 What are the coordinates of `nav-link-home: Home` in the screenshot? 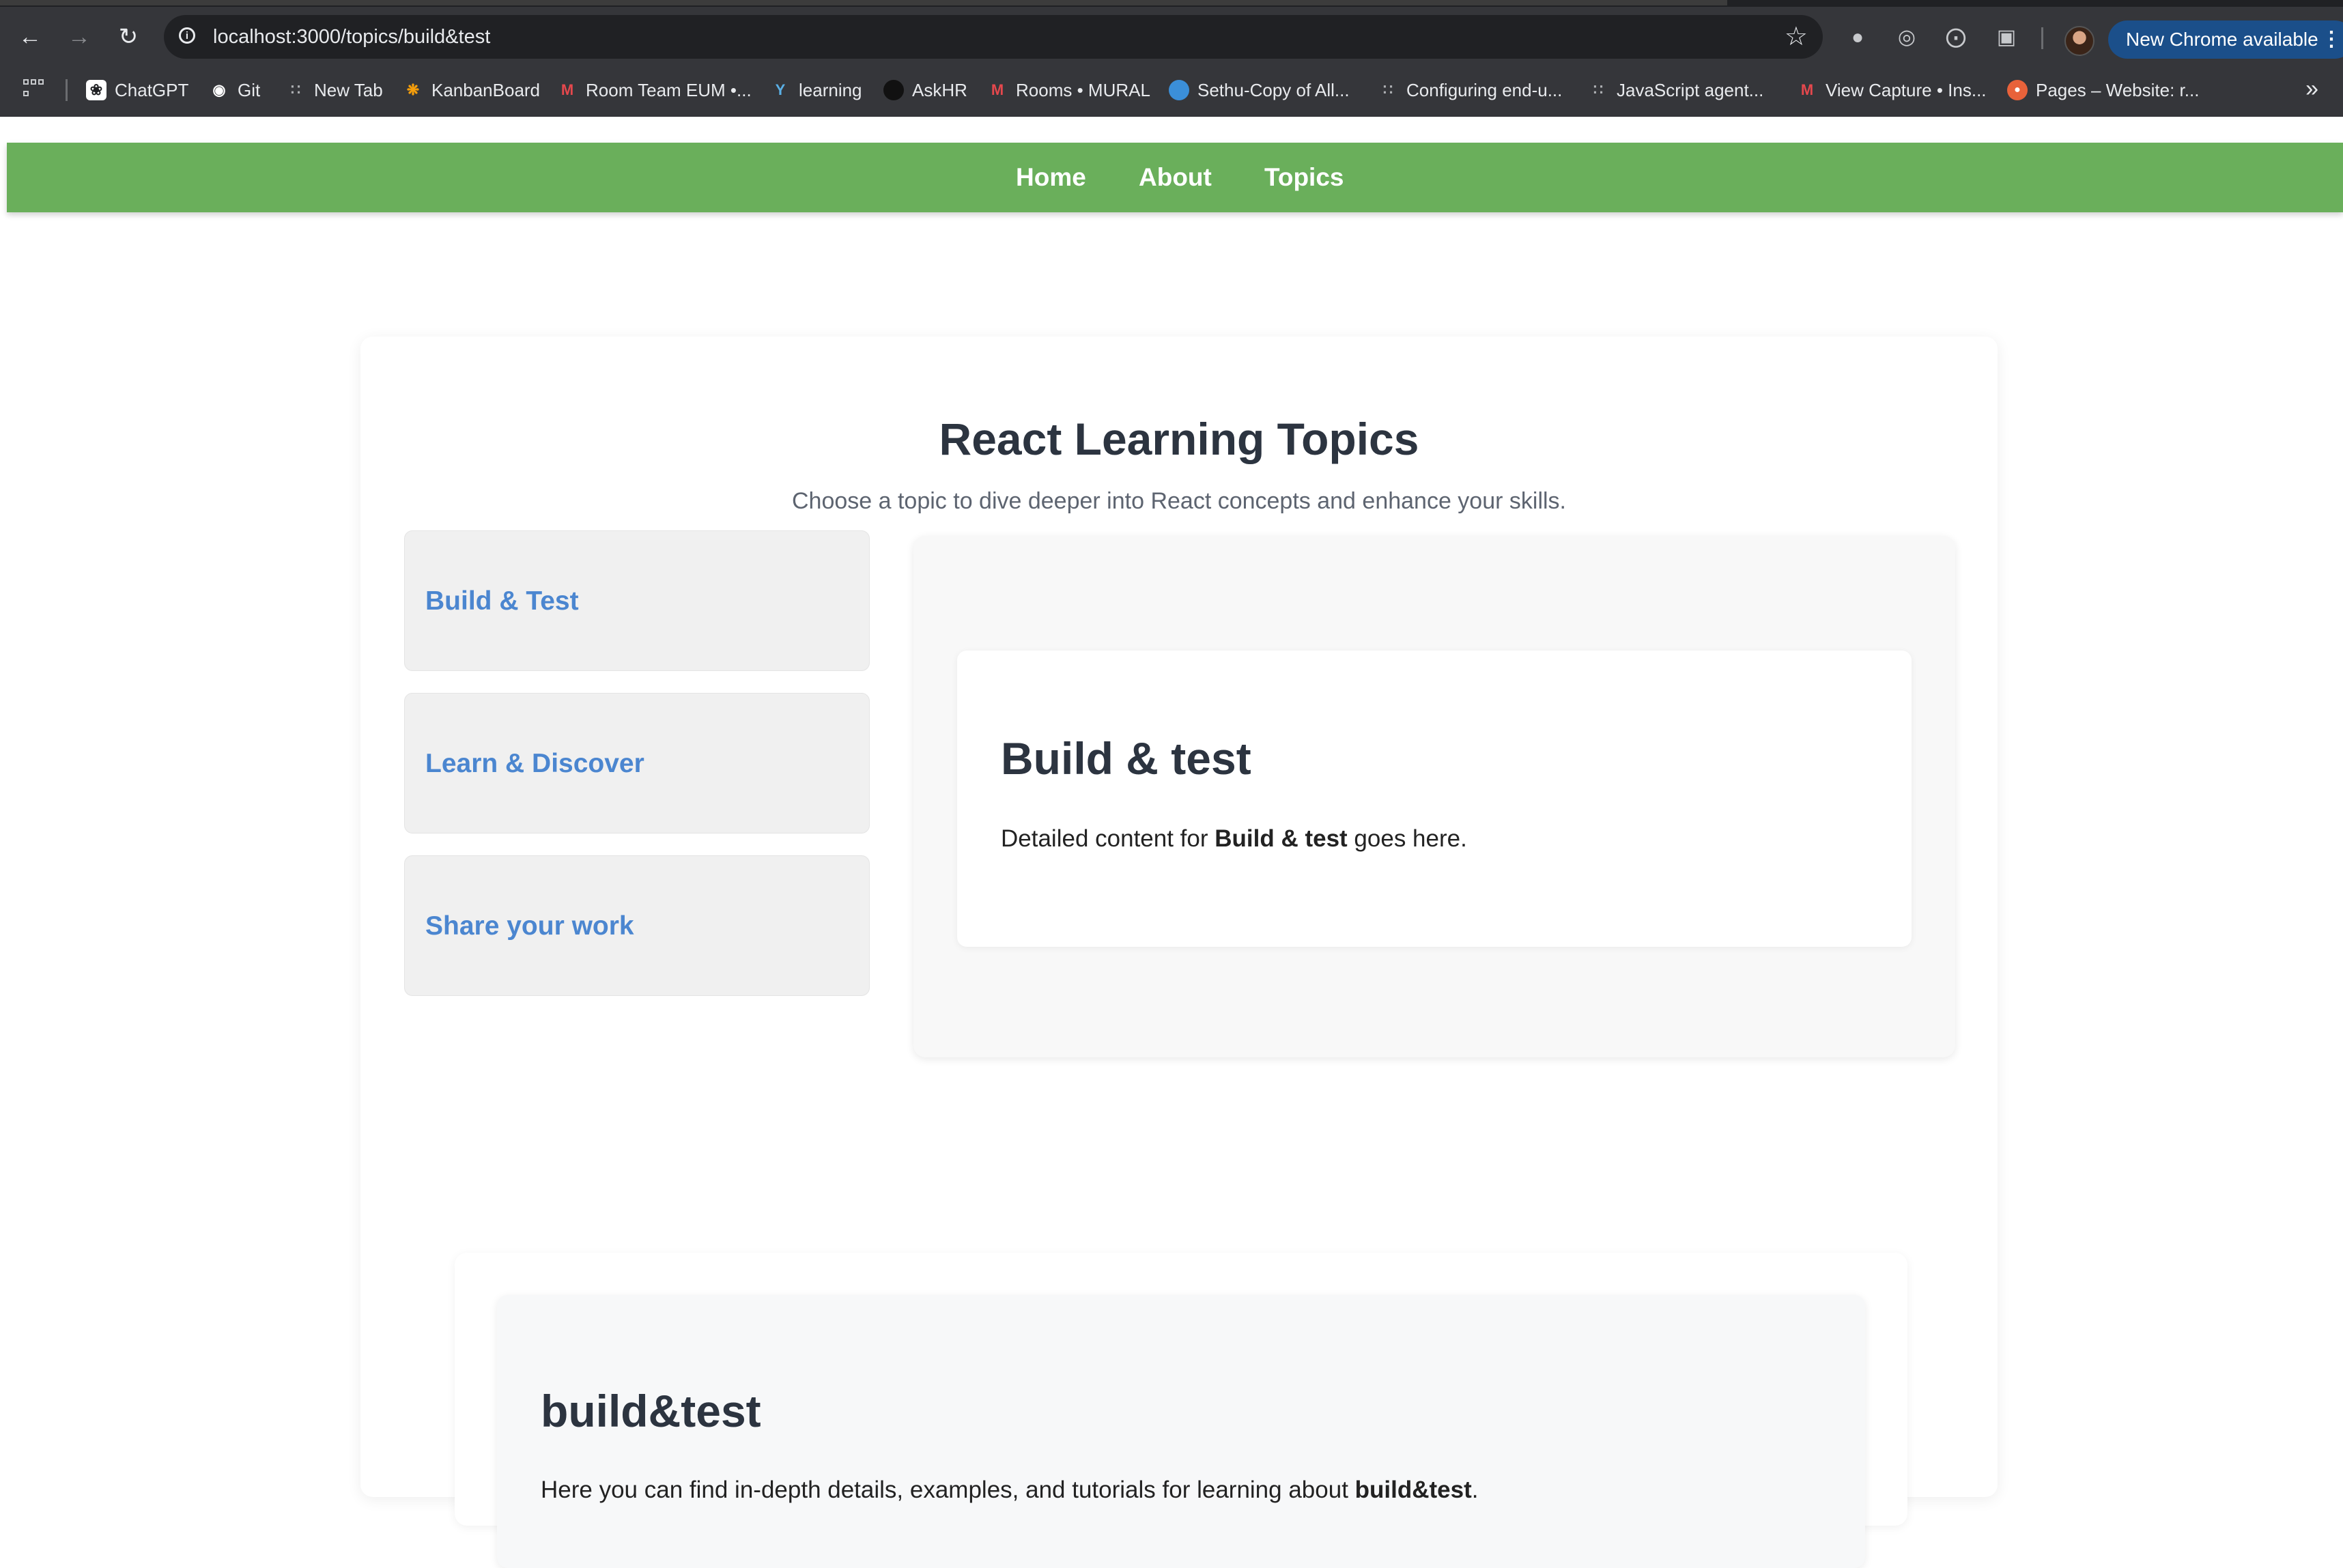 It's located at (1051, 177).